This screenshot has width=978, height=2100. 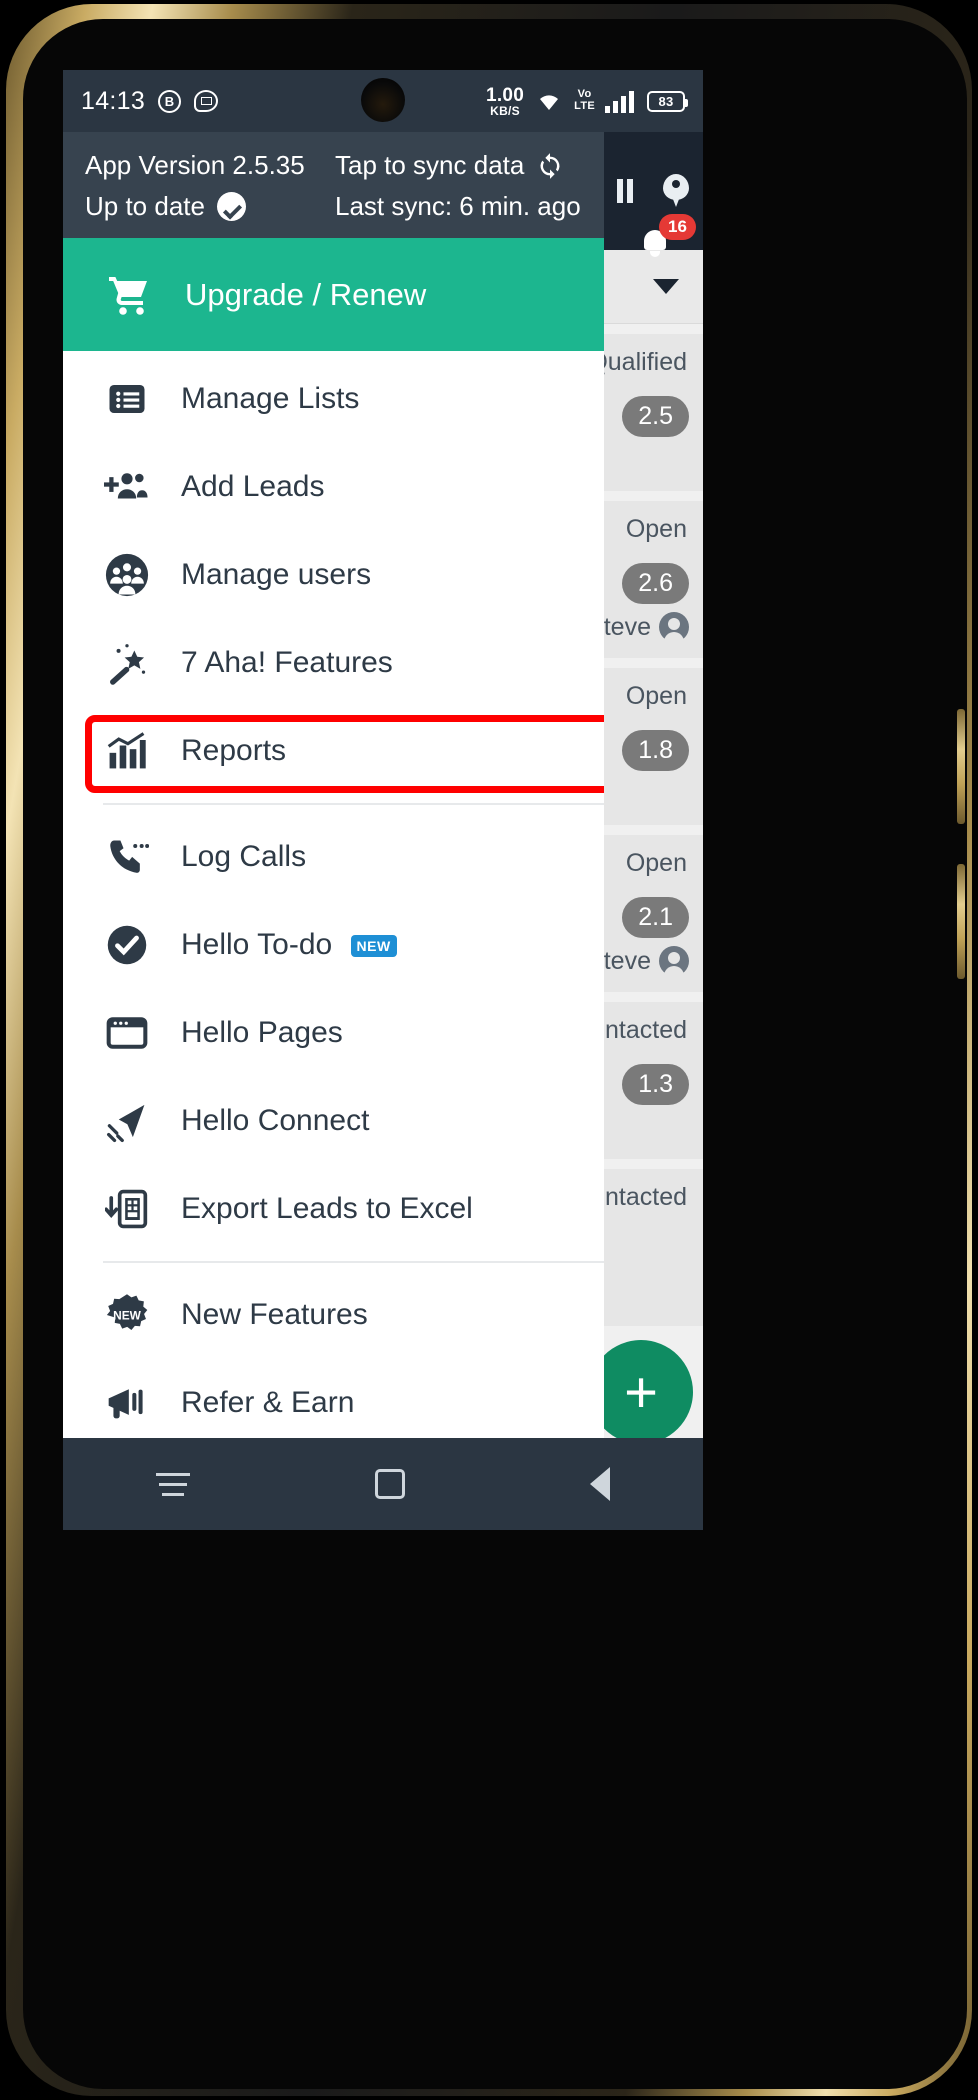 What do you see at coordinates (127, 575) in the screenshot?
I see `manage-users-icon` at bounding box center [127, 575].